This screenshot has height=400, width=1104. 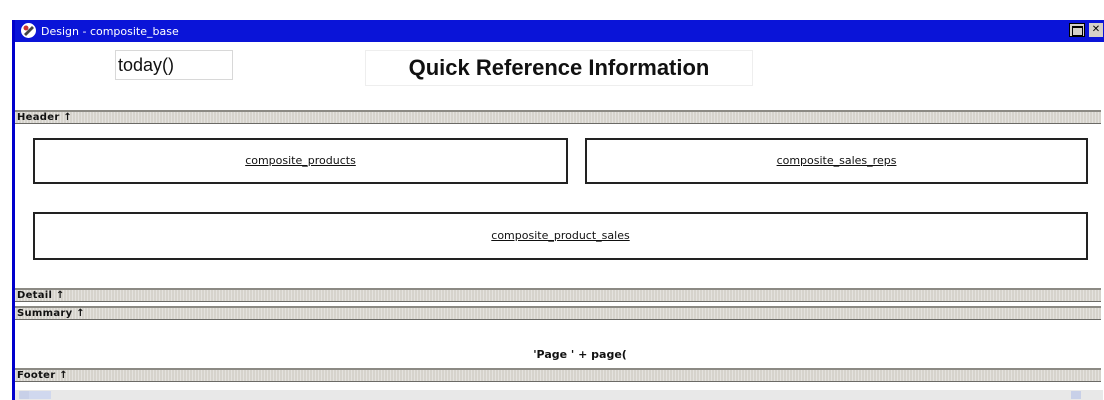 I want to click on composite-products-label: composite_products, so click(x=300, y=160).